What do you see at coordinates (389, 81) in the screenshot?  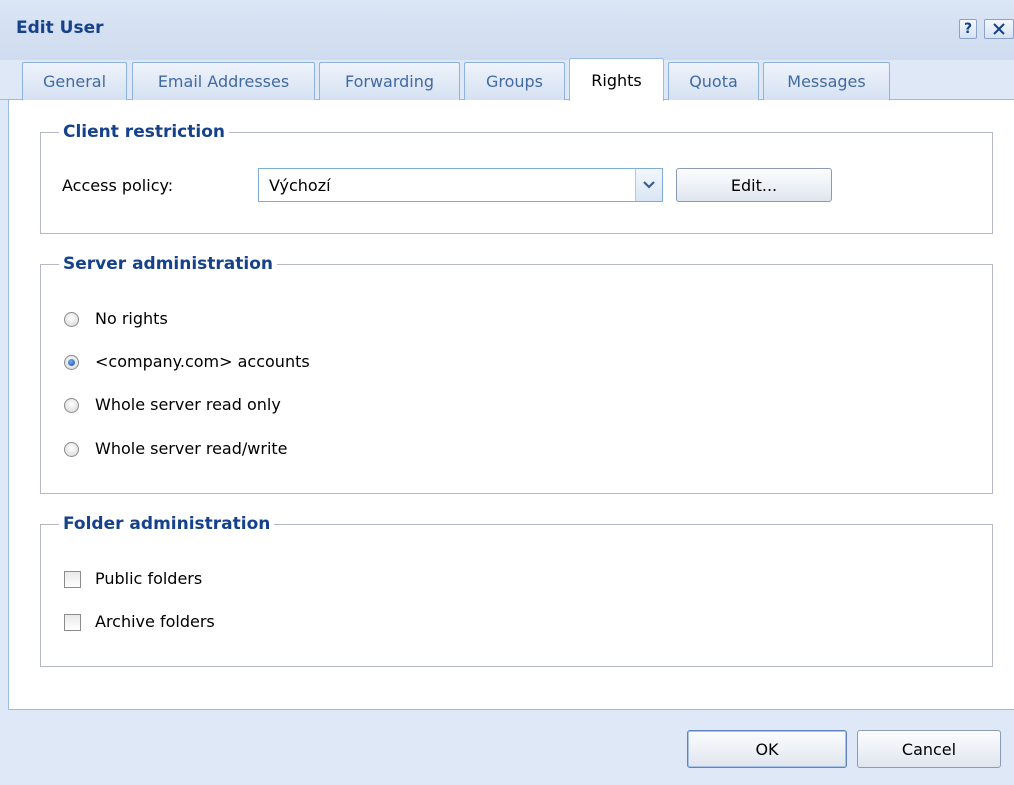 I see `tab-forwarding: Forwarding` at bounding box center [389, 81].